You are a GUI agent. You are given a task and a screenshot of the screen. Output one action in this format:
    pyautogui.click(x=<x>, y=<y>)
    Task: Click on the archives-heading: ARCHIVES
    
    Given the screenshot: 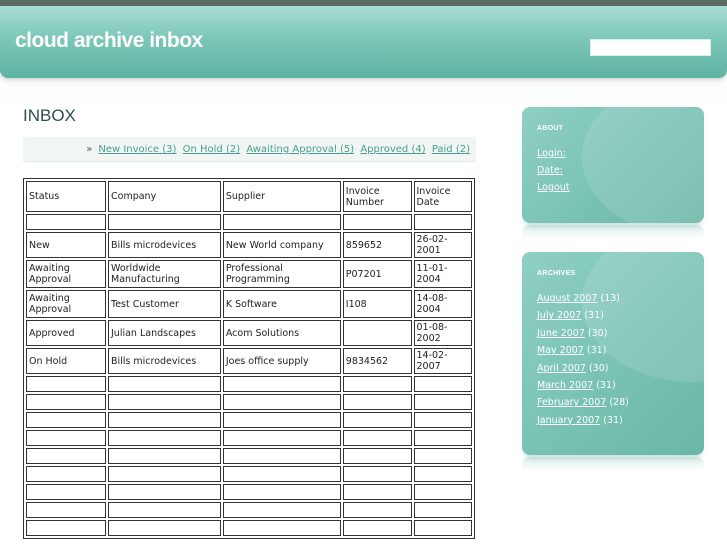 What is the action you would take?
    pyautogui.click(x=556, y=273)
    